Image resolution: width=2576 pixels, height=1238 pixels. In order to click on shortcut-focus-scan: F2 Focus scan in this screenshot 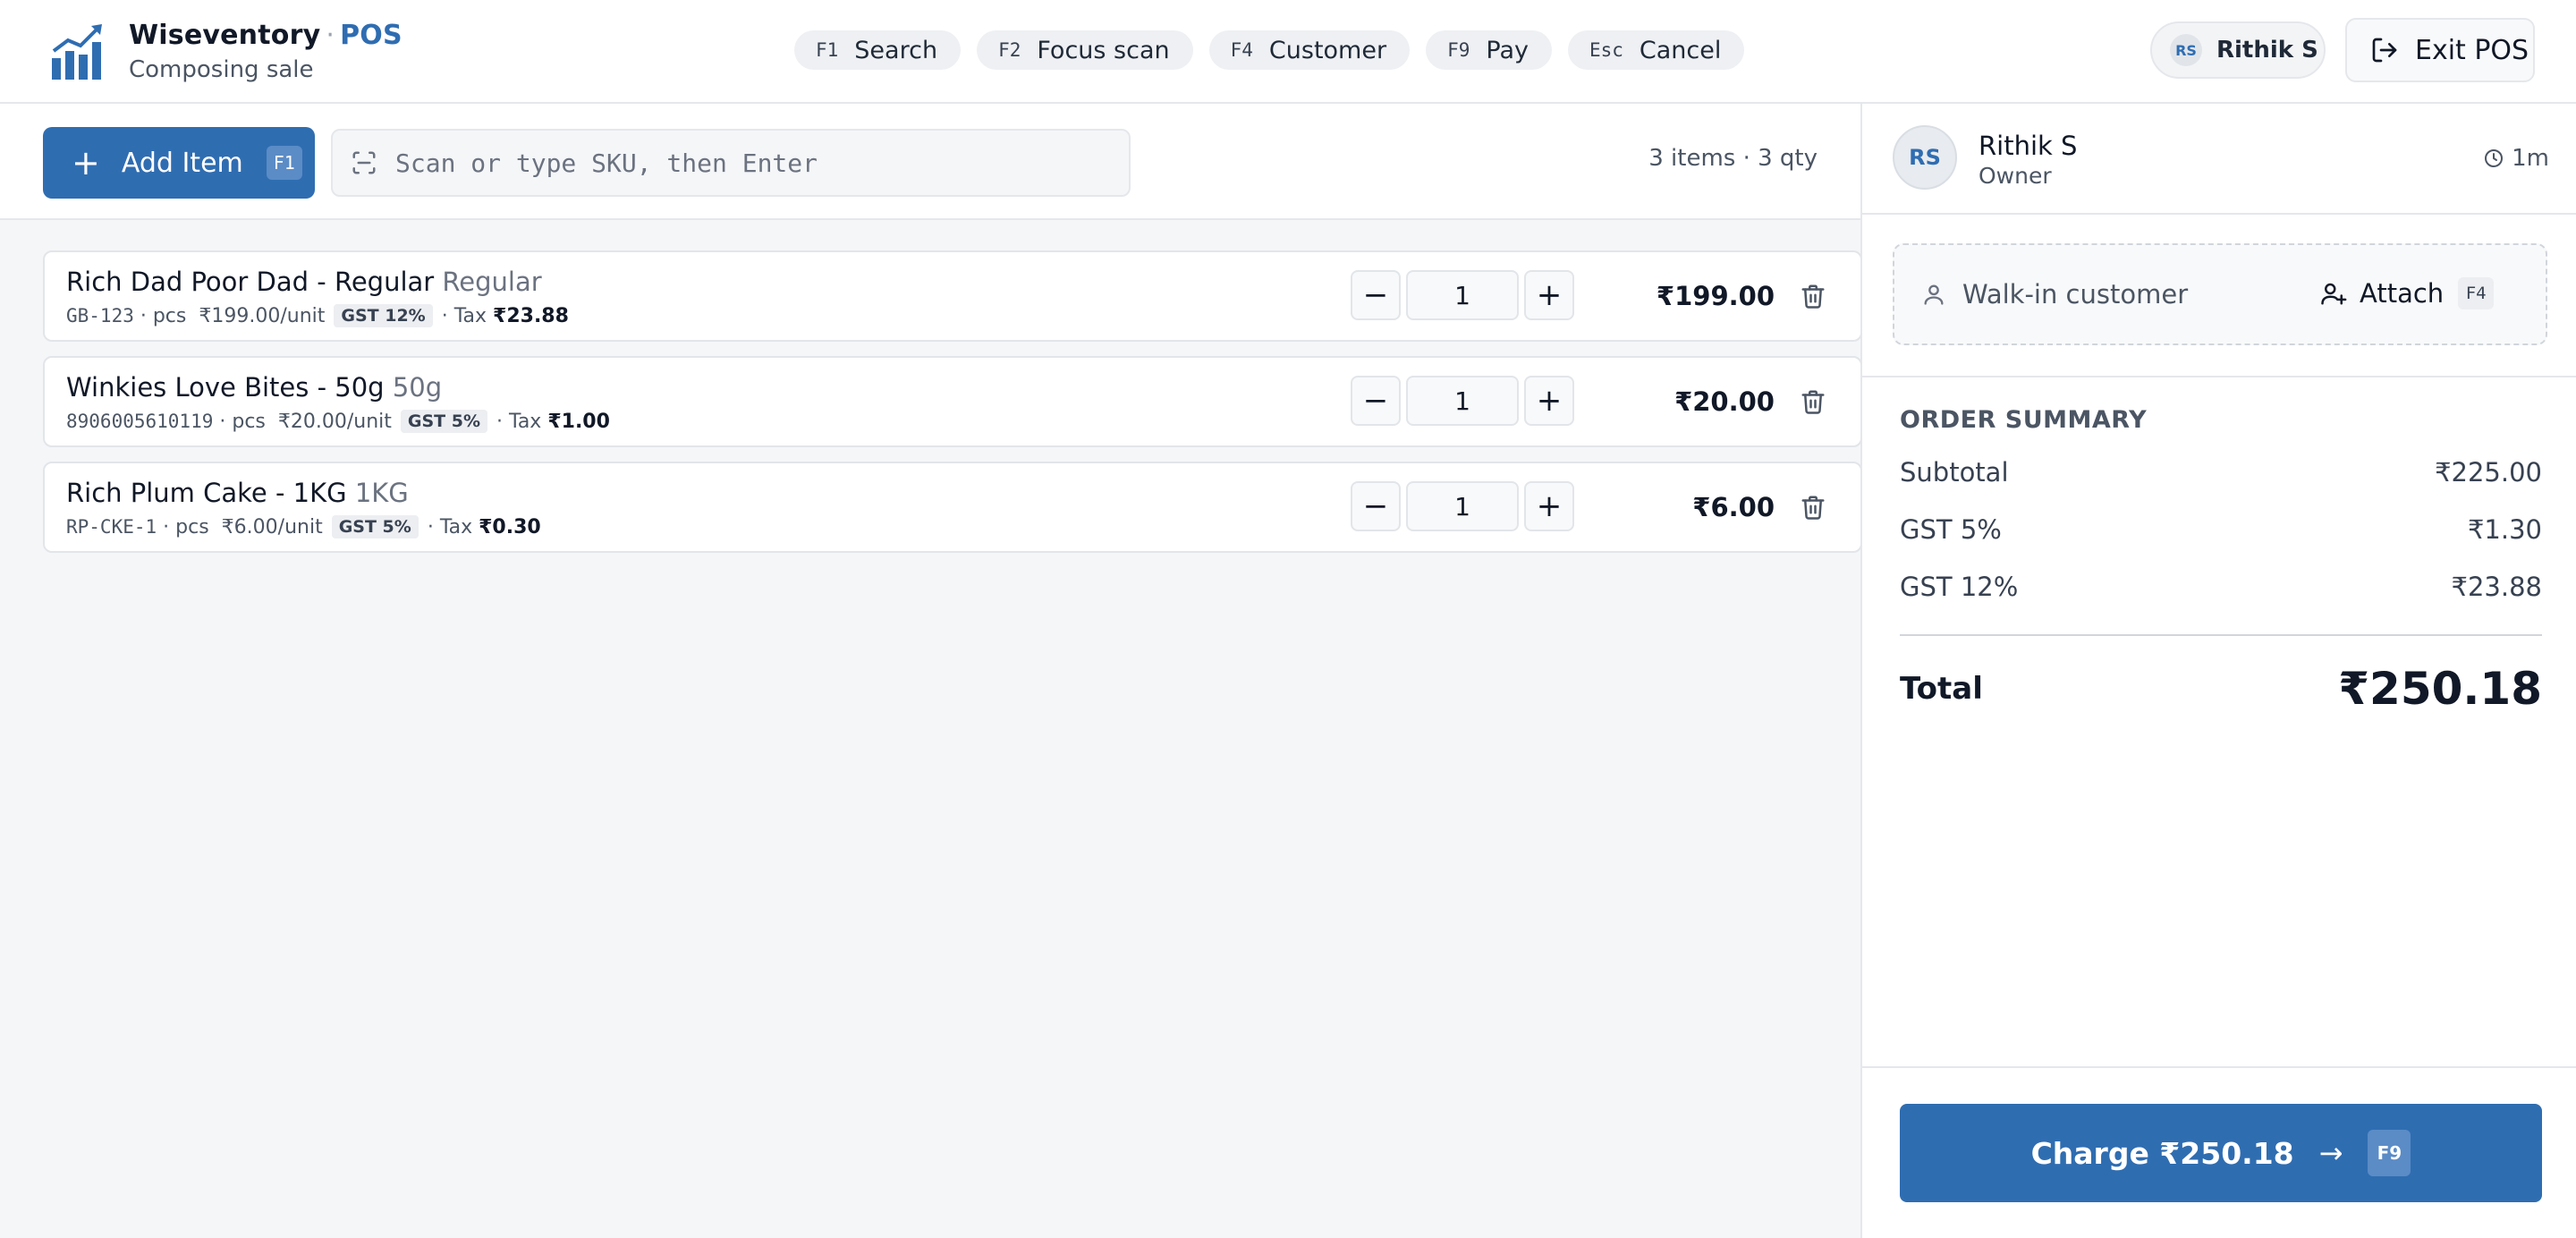, I will do `click(1085, 50)`.